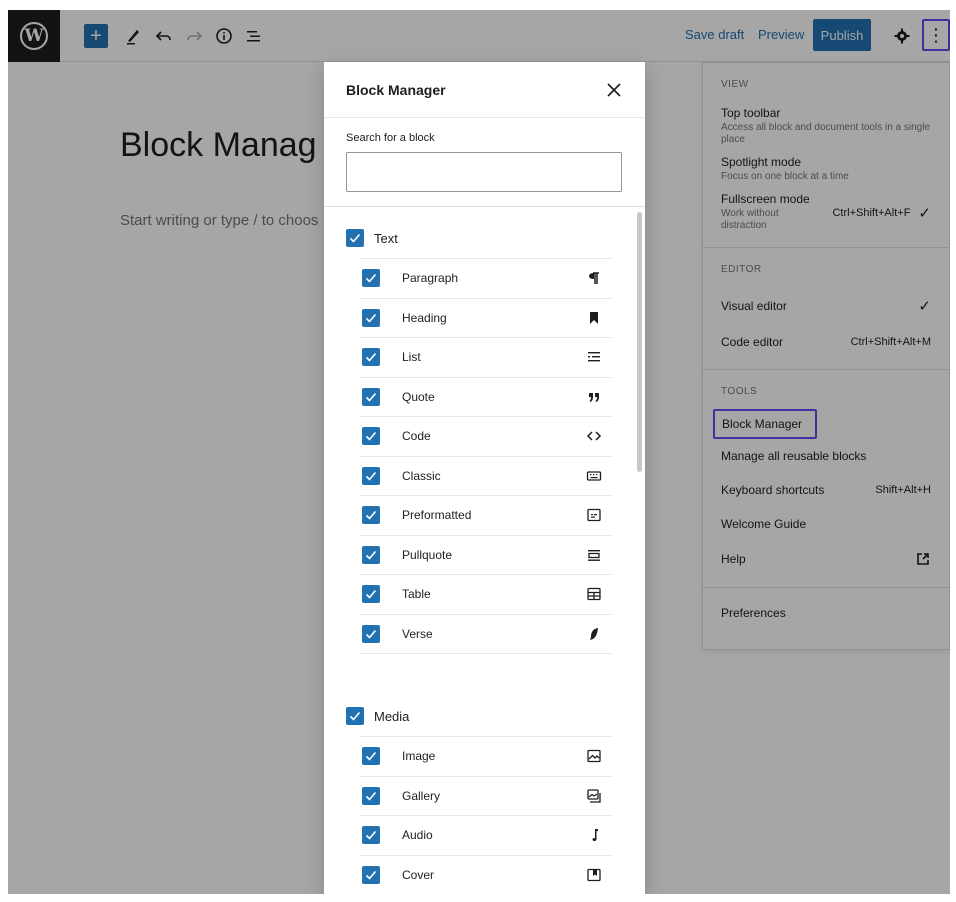 The image size is (956, 902). What do you see at coordinates (486, 358) in the screenshot?
I see `block-row-list: List` at bounding box center [486, 358].